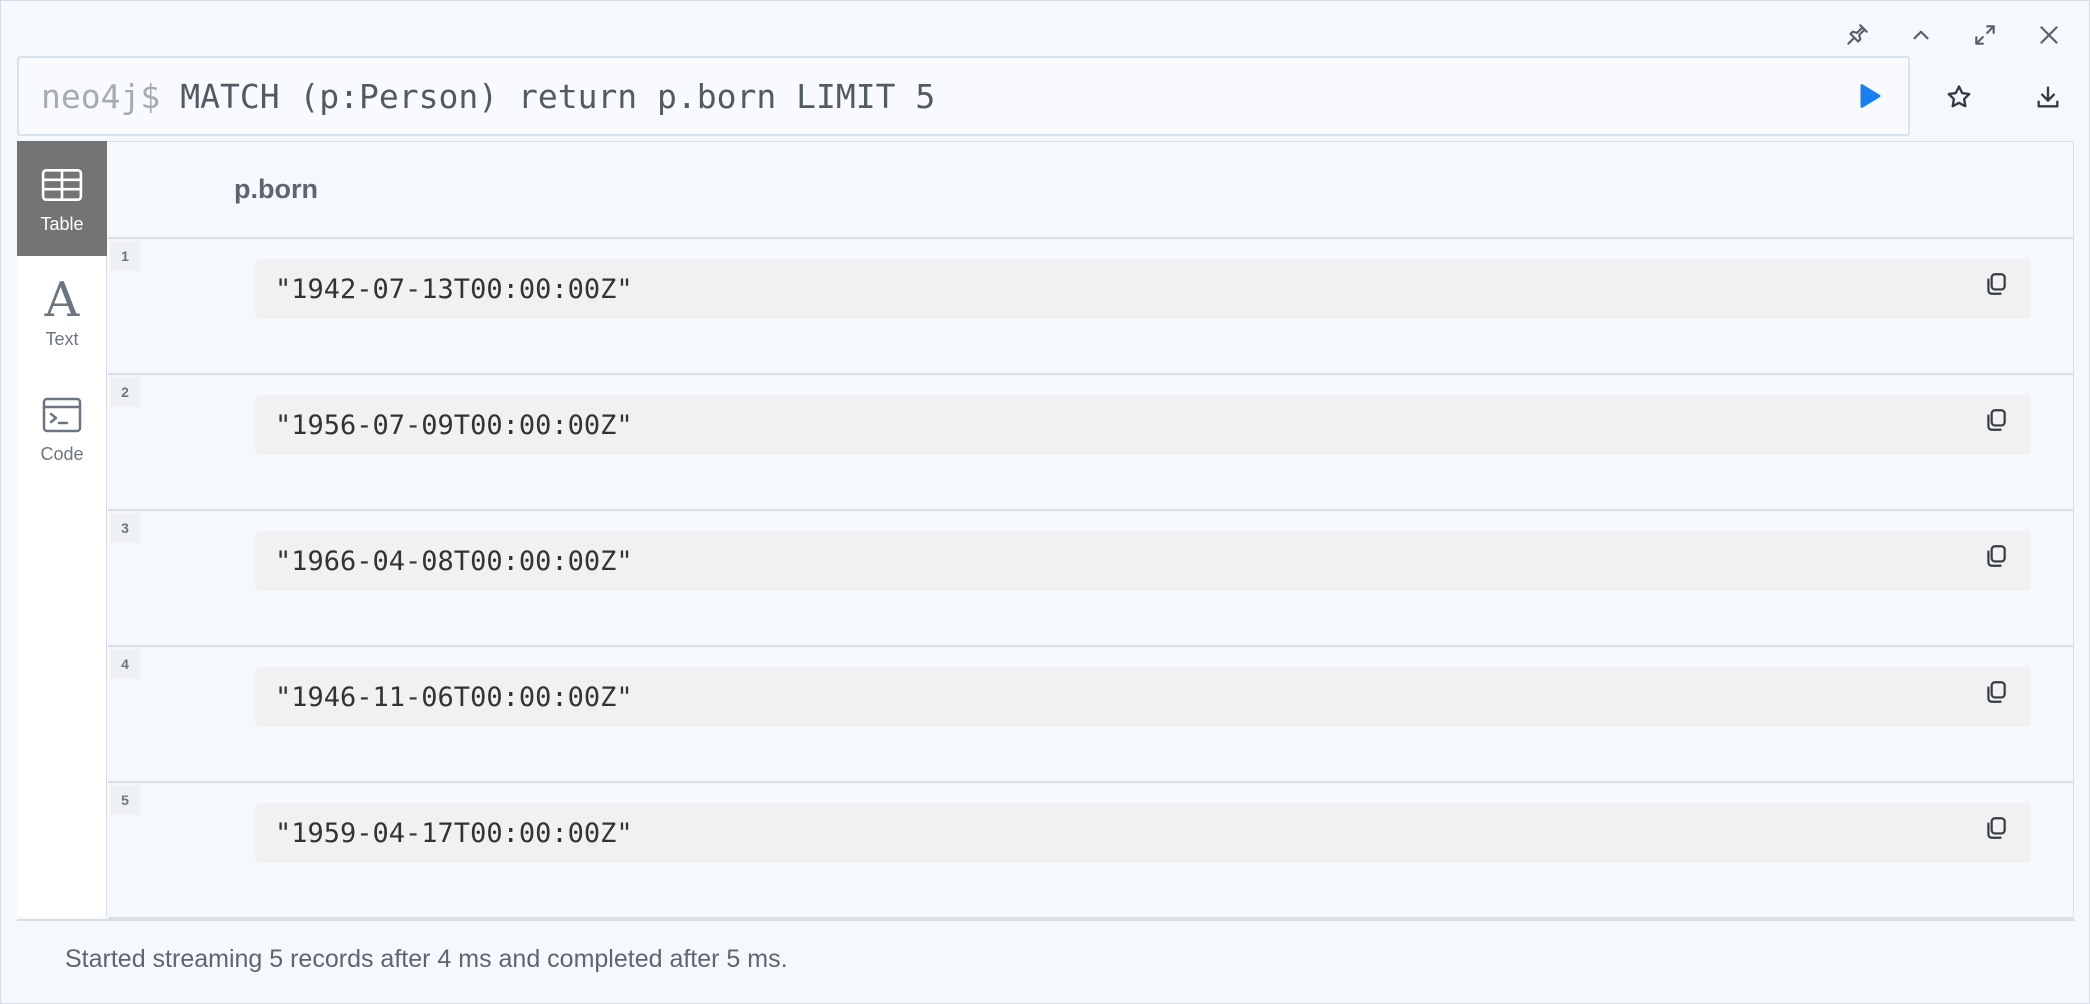 The height and width of the screenshot is (1004, 2090). Describe the element at coordinates (1868, 96) in the screenshot. I see `play-icon` at that location.